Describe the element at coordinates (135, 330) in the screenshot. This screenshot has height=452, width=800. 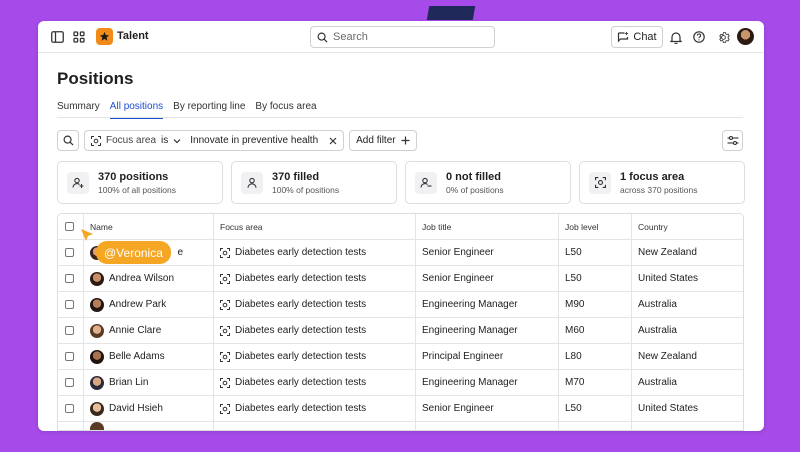
I see `person-name: Annie Clare` at that location.